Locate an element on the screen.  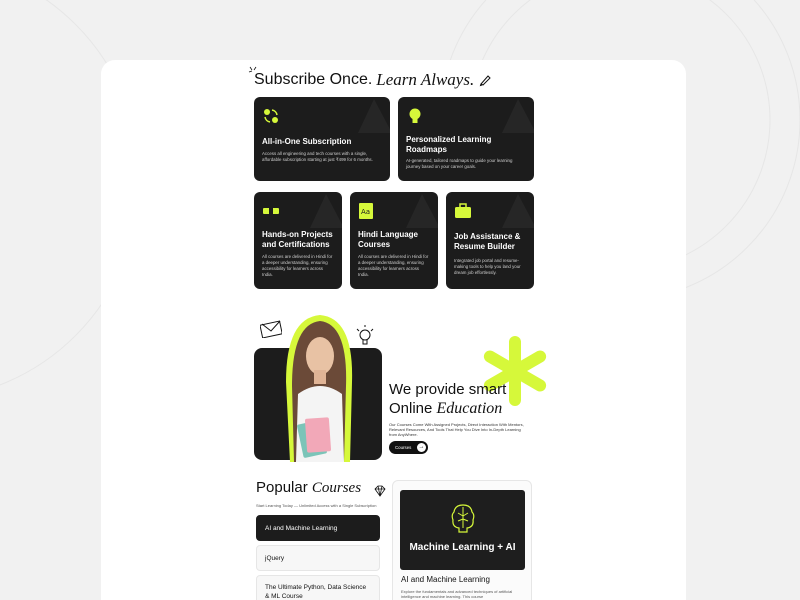
course-preview-title: AI and Machine Learning is located at coordinates (445, 579).